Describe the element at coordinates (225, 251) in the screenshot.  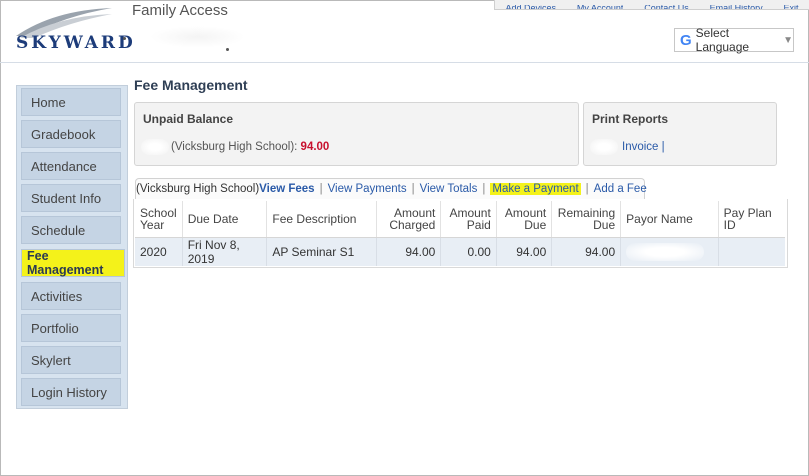
I see `cell-due-date: Fri Nov 8, 2019` at that location.